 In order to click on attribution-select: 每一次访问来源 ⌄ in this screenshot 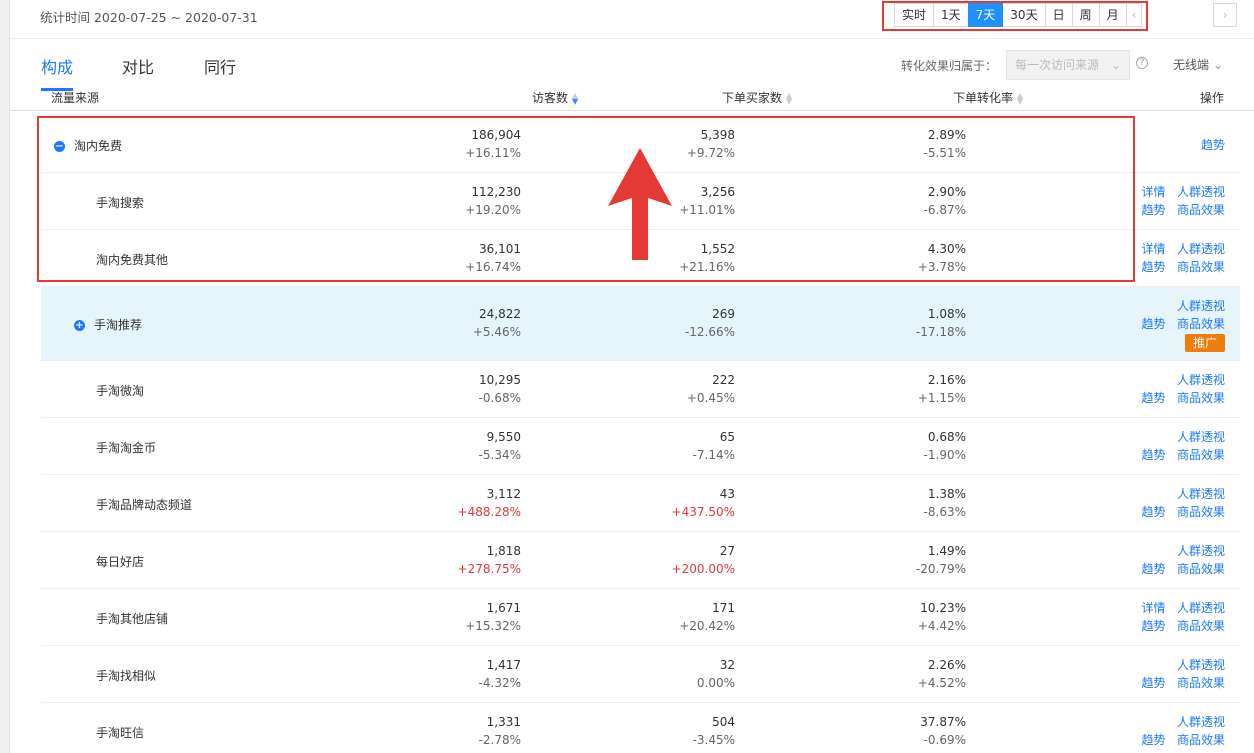, I will do `click(1068, 65)`.